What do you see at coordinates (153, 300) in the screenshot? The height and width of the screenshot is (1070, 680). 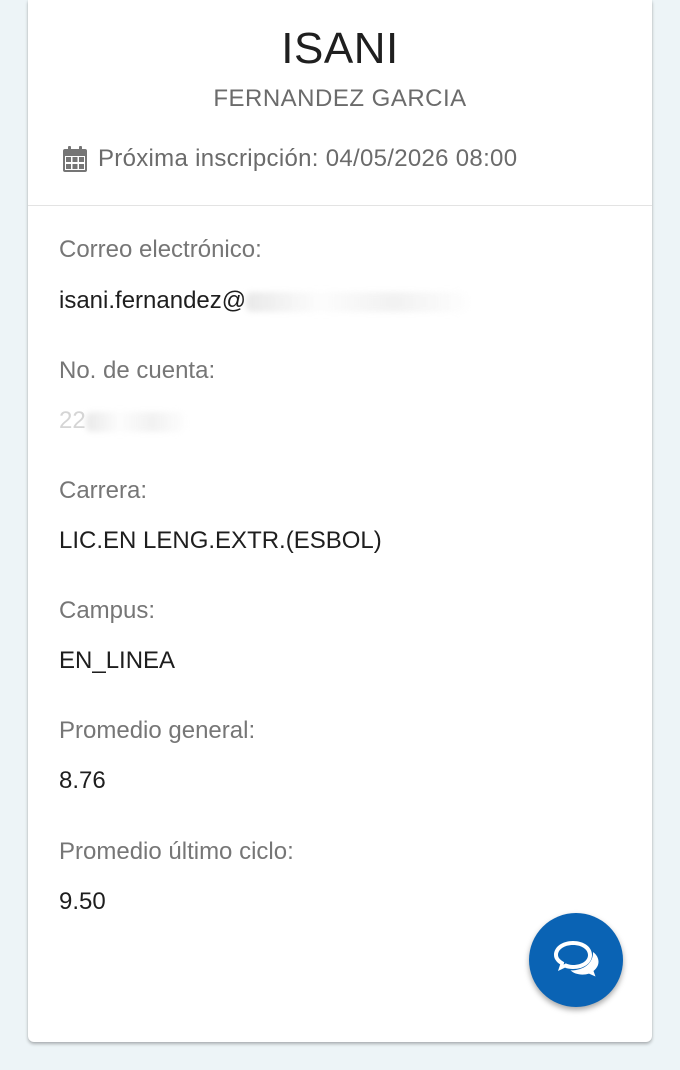 I see `email-text: isani.fernandez@` at bounding box center [153, 300].